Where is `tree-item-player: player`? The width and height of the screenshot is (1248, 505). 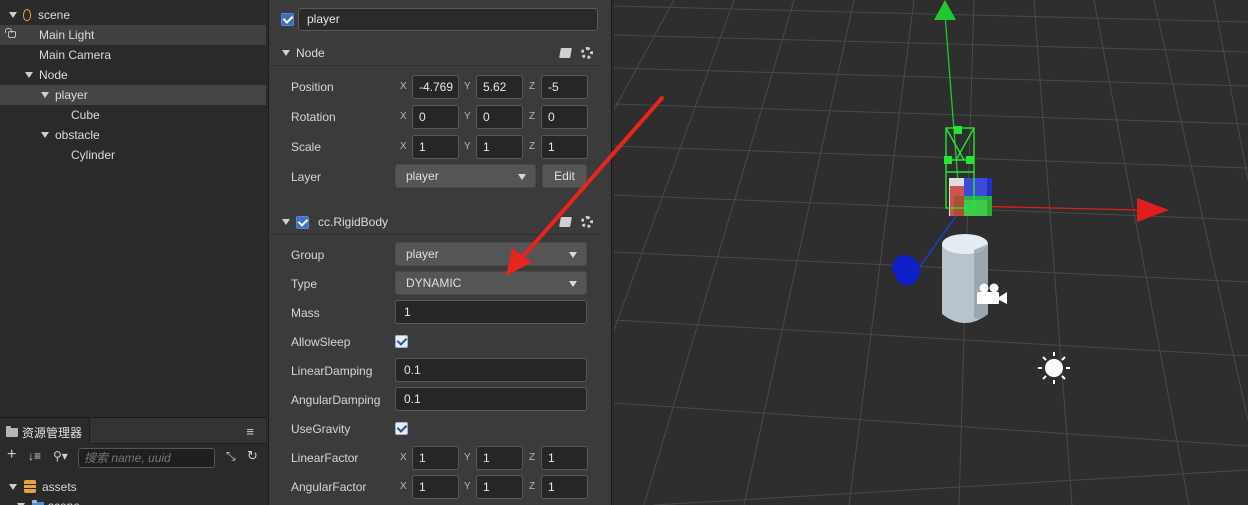 tree-item-player: player is located at coordinates (133, 95).